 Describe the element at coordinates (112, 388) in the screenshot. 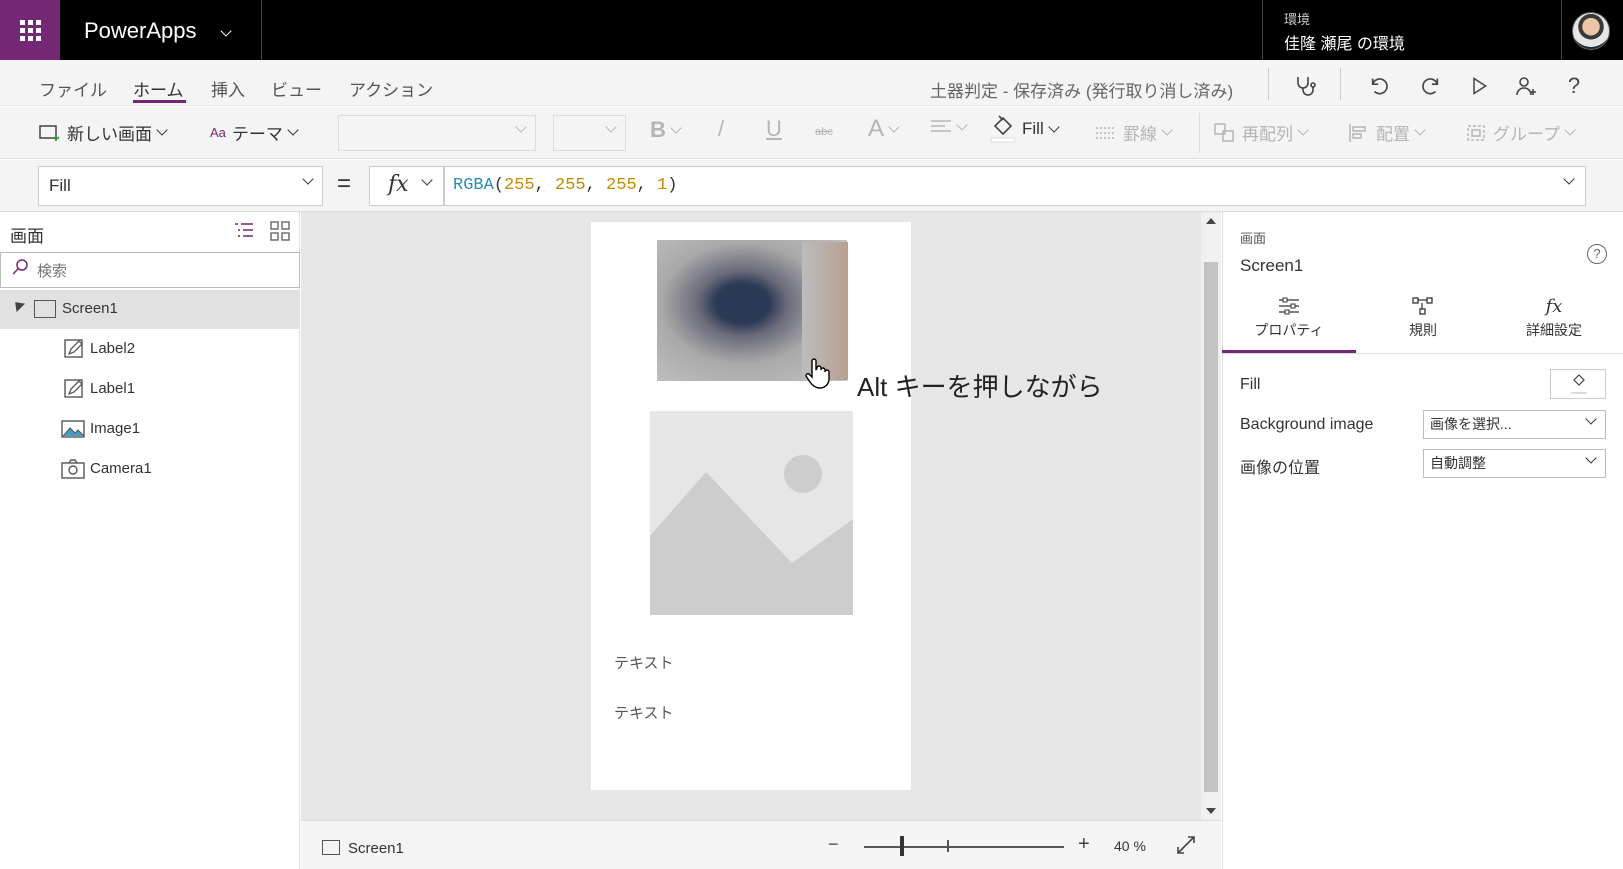

I see `tree-item-label1: Label1` at that location.